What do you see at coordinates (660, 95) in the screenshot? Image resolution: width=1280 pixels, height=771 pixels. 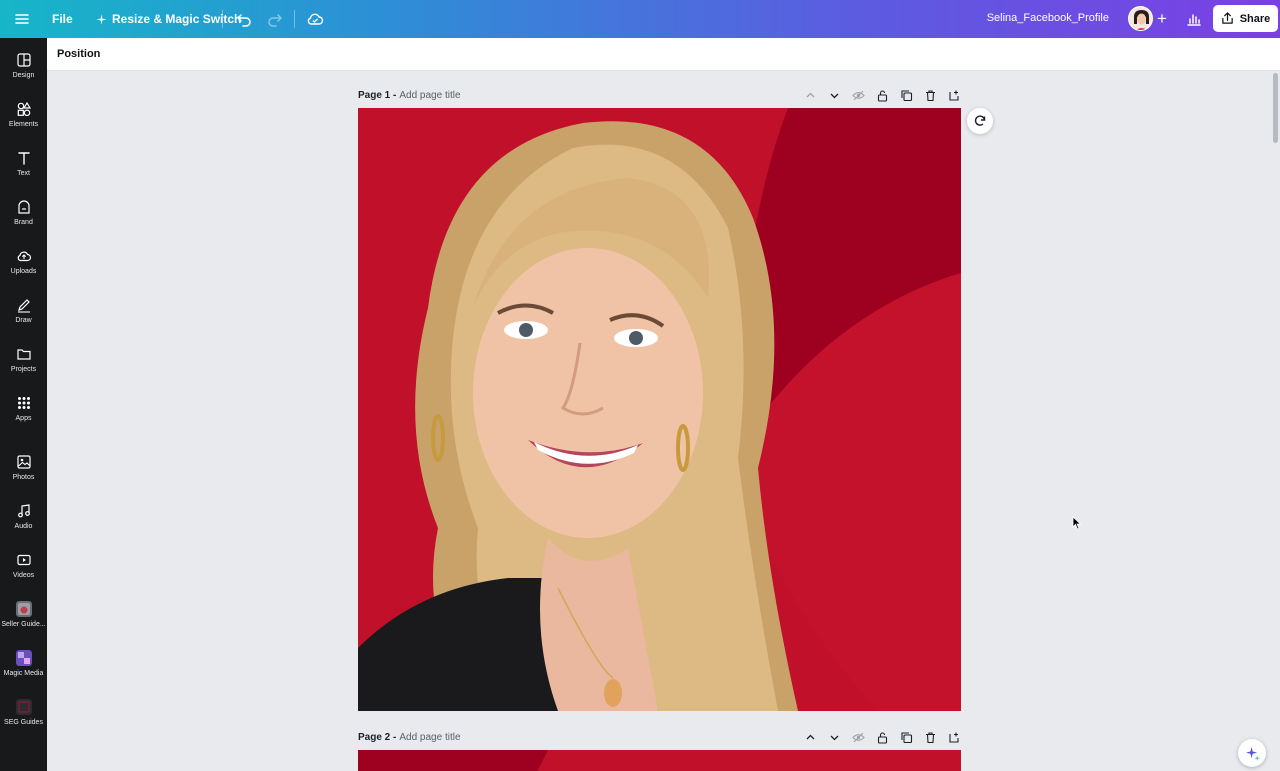 I see `page-1-header: Page 1 - Add page title` at bounding box center [660, 95].